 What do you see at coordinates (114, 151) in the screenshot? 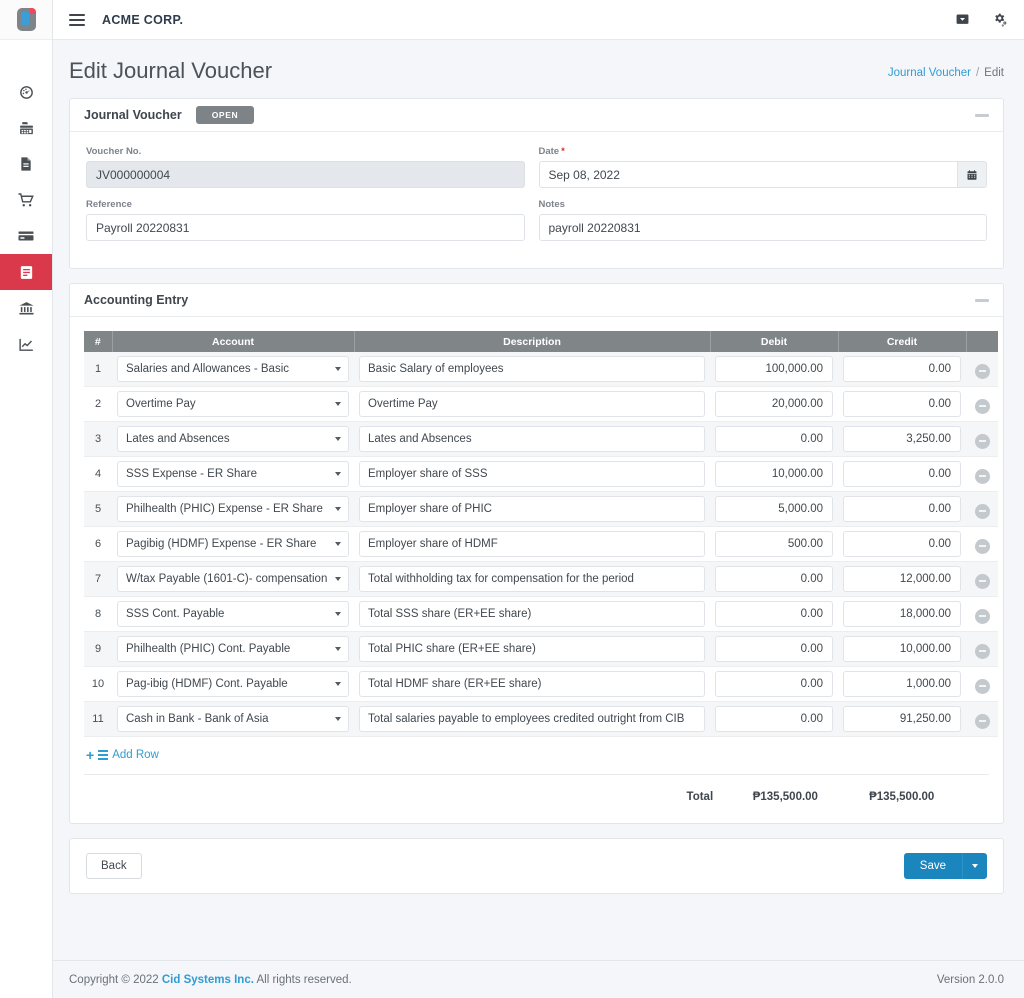
I see `voucher-no-label: Voucher No.` at bounding box center [114, 151].